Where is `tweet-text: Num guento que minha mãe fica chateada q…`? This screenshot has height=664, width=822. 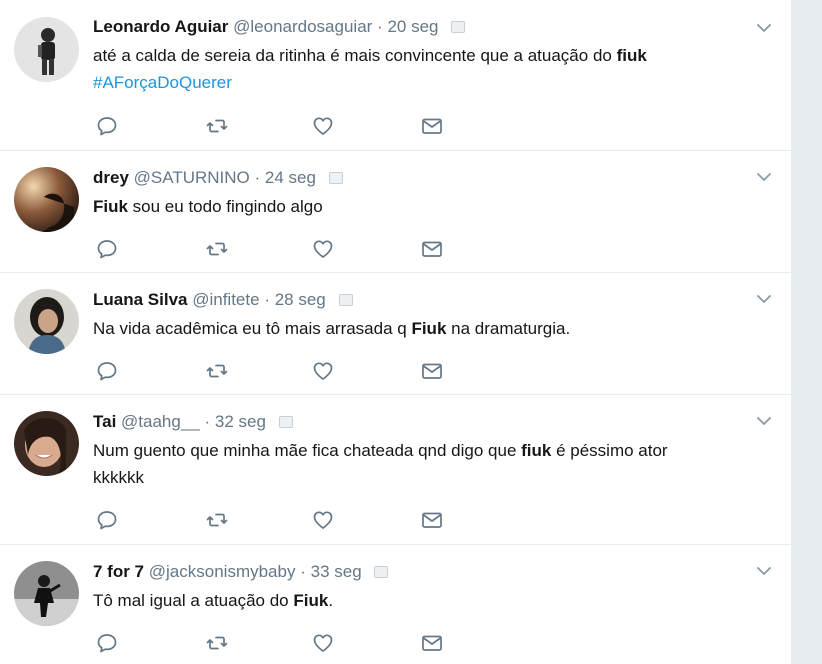 tweet-text: Num guento que minha mãe fica chateada q… is located at coordinates (423, 464).